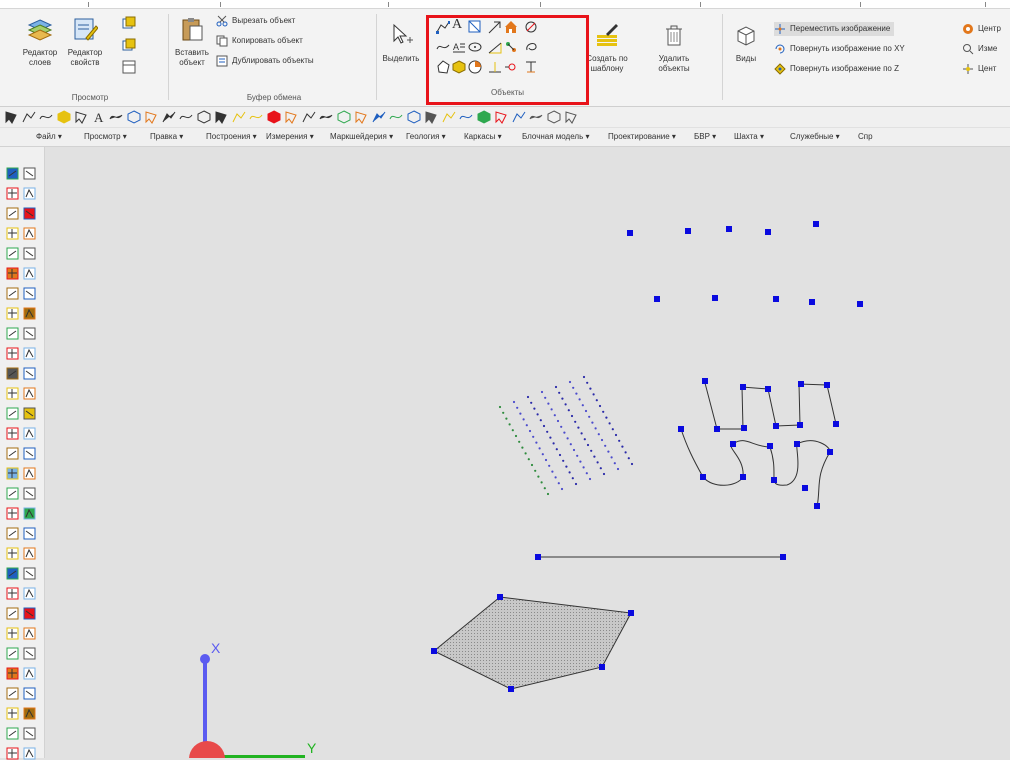  What do you see at coordinates (46, 117) in the screenshot?
I see `spline-icon` at bounding box center [46, 117].